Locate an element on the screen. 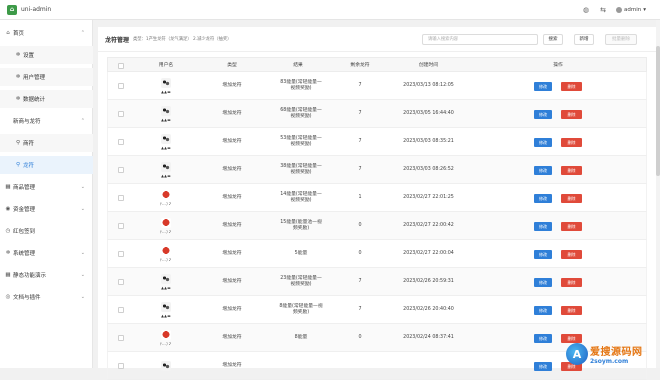 The width and height of the screenshot is (660, 380). chevron-down-icon: ▾ is located at coordinates (644, 10).